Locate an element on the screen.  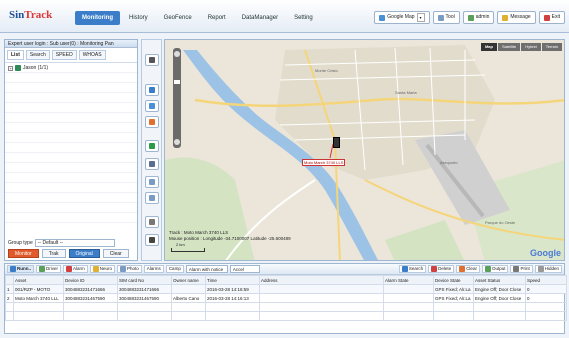
edit-button is located at coordinates (152, 240).